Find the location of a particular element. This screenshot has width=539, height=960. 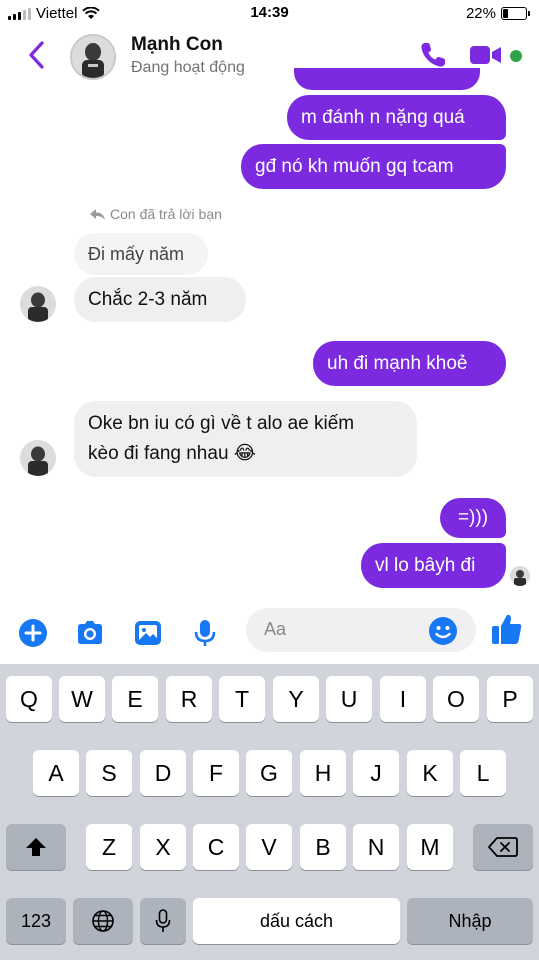

key-p: P is located at coordinates (510, 699).